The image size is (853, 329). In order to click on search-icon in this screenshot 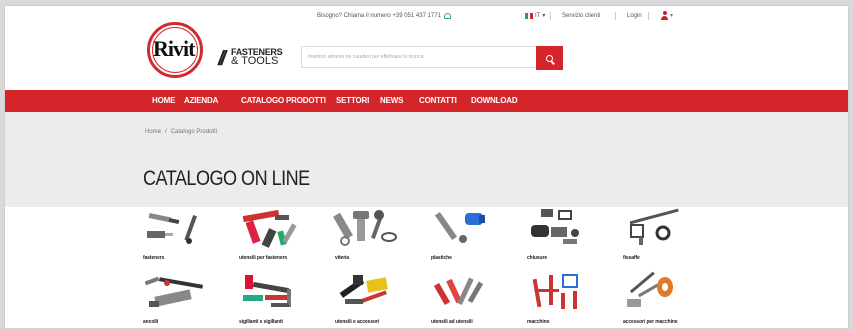, I will do `click(549, 58)`.